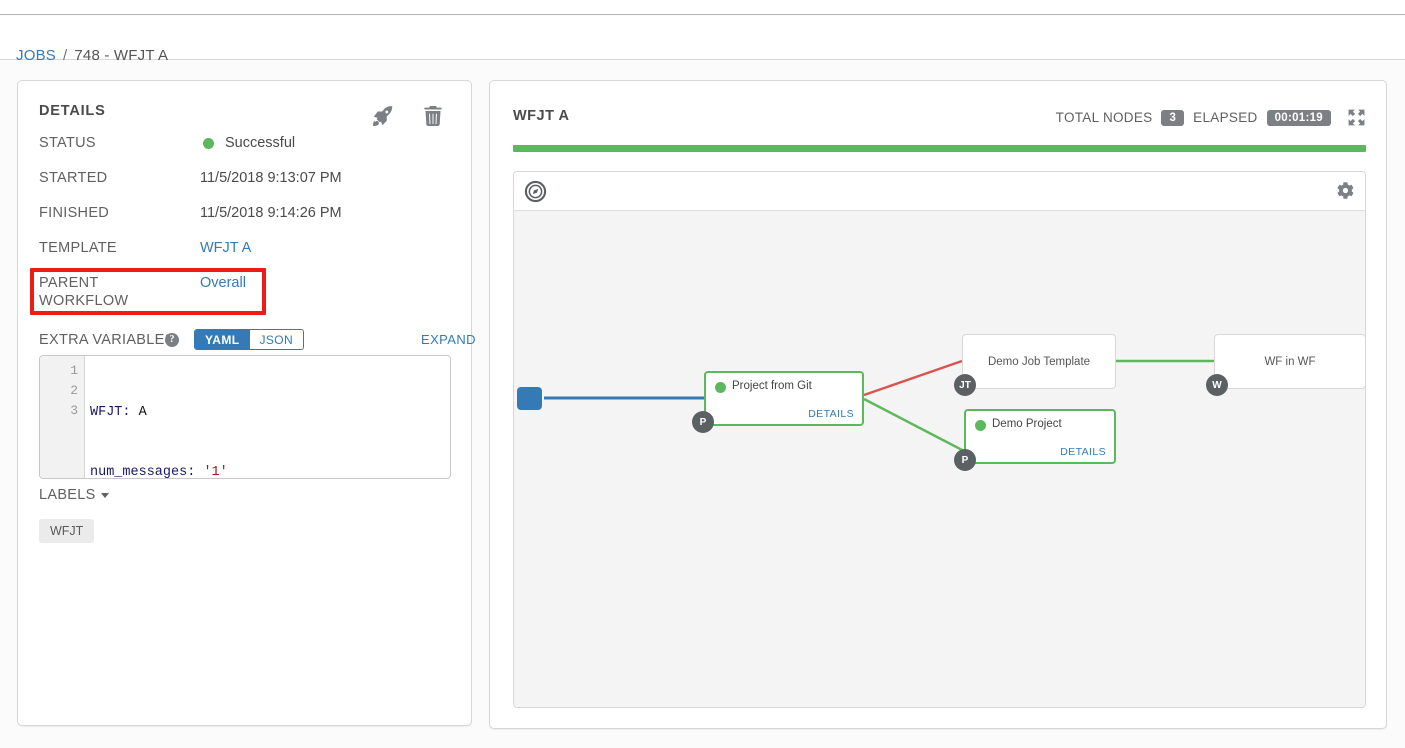 The width and height of the screenshot is (1405, 748). What do you see at coordinates (73, 178) in the screenshot?
I see `started-label: STARTED` at bounding box center [73, 178].